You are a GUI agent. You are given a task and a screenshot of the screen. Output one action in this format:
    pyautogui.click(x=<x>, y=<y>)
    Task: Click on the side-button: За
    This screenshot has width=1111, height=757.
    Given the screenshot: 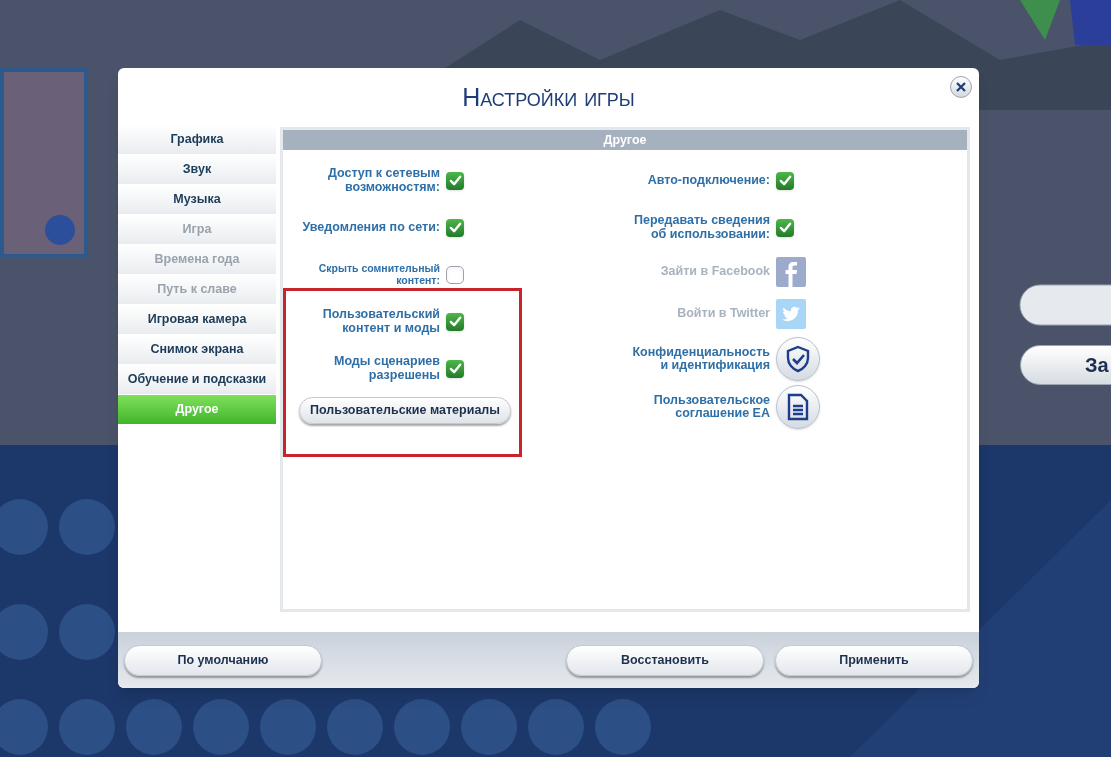 What is the action you would take?
    pyautogui.click(x=1065, y=365)
    